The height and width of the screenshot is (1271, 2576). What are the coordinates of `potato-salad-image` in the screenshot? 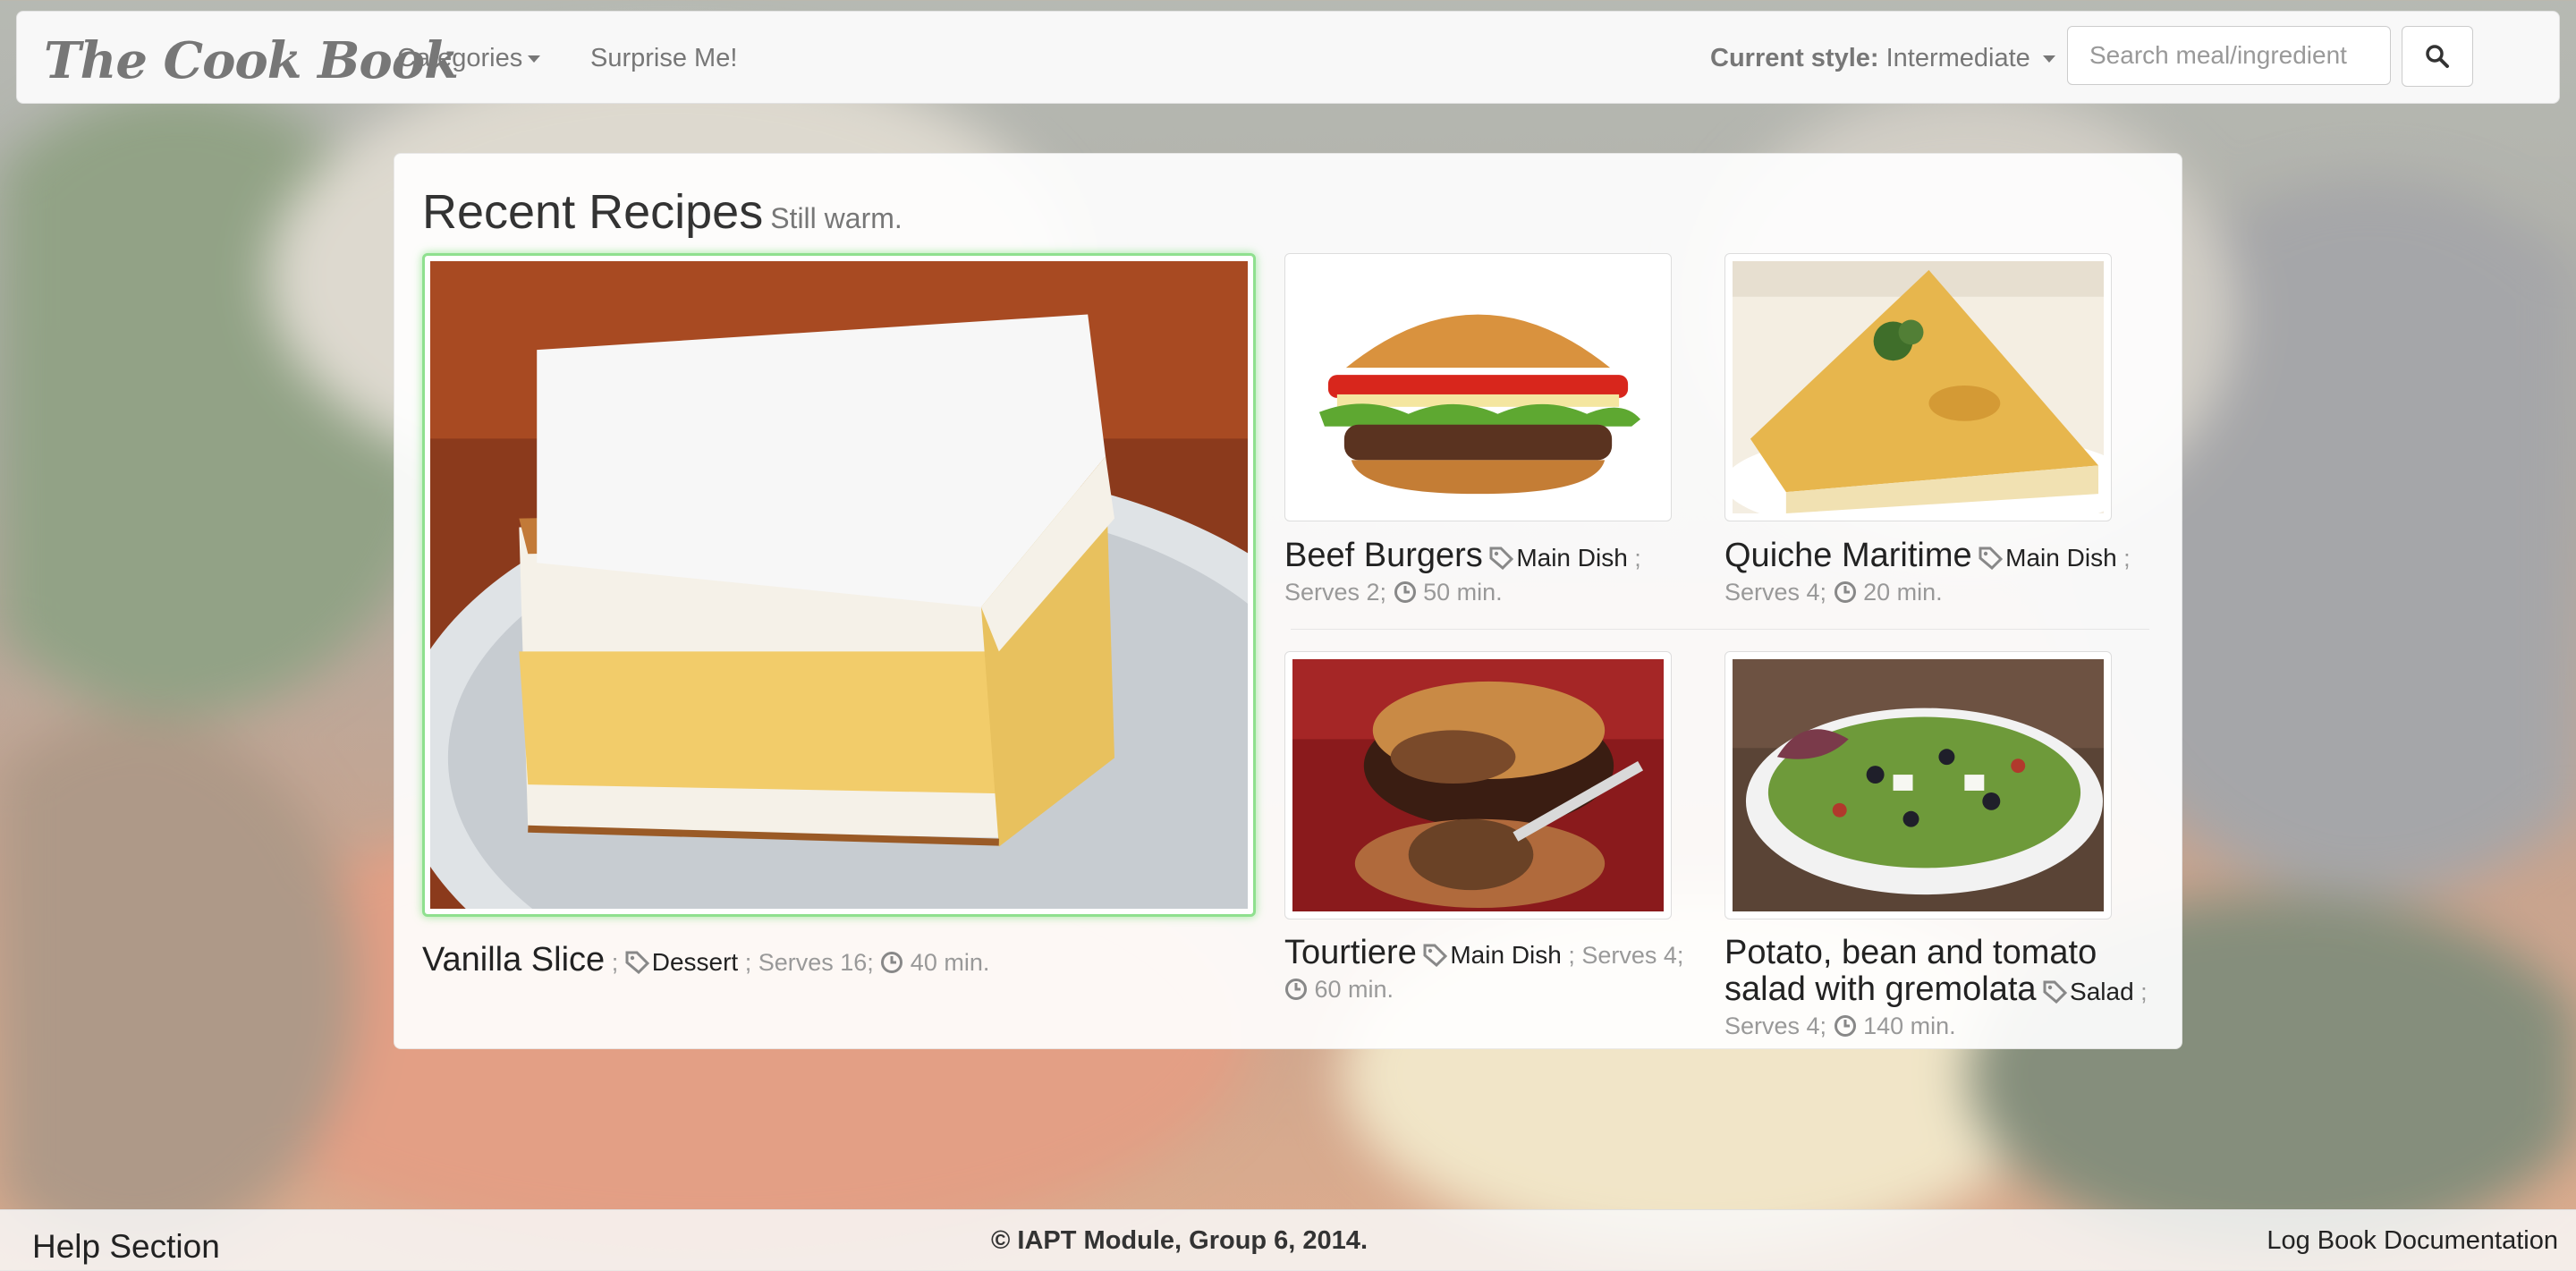 It's located at (1918, 785).